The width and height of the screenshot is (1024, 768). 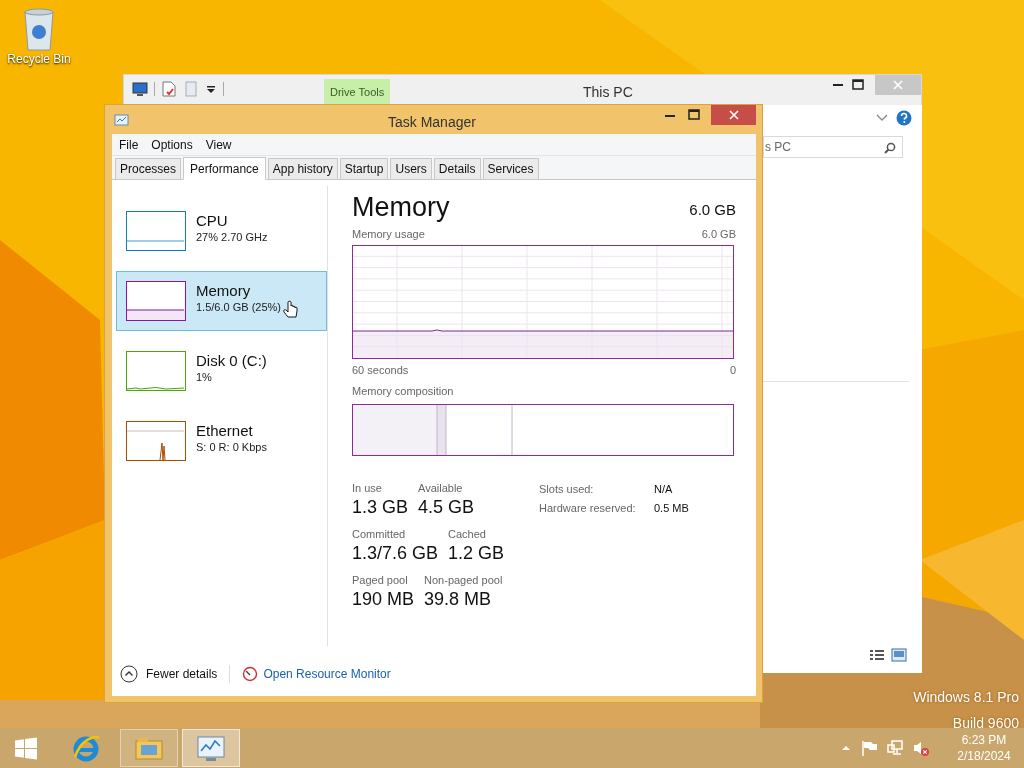 What do you see at coordinates (129, 144) in the screenshot?
I see `menu-item: File` at bounding box center [129, 144].